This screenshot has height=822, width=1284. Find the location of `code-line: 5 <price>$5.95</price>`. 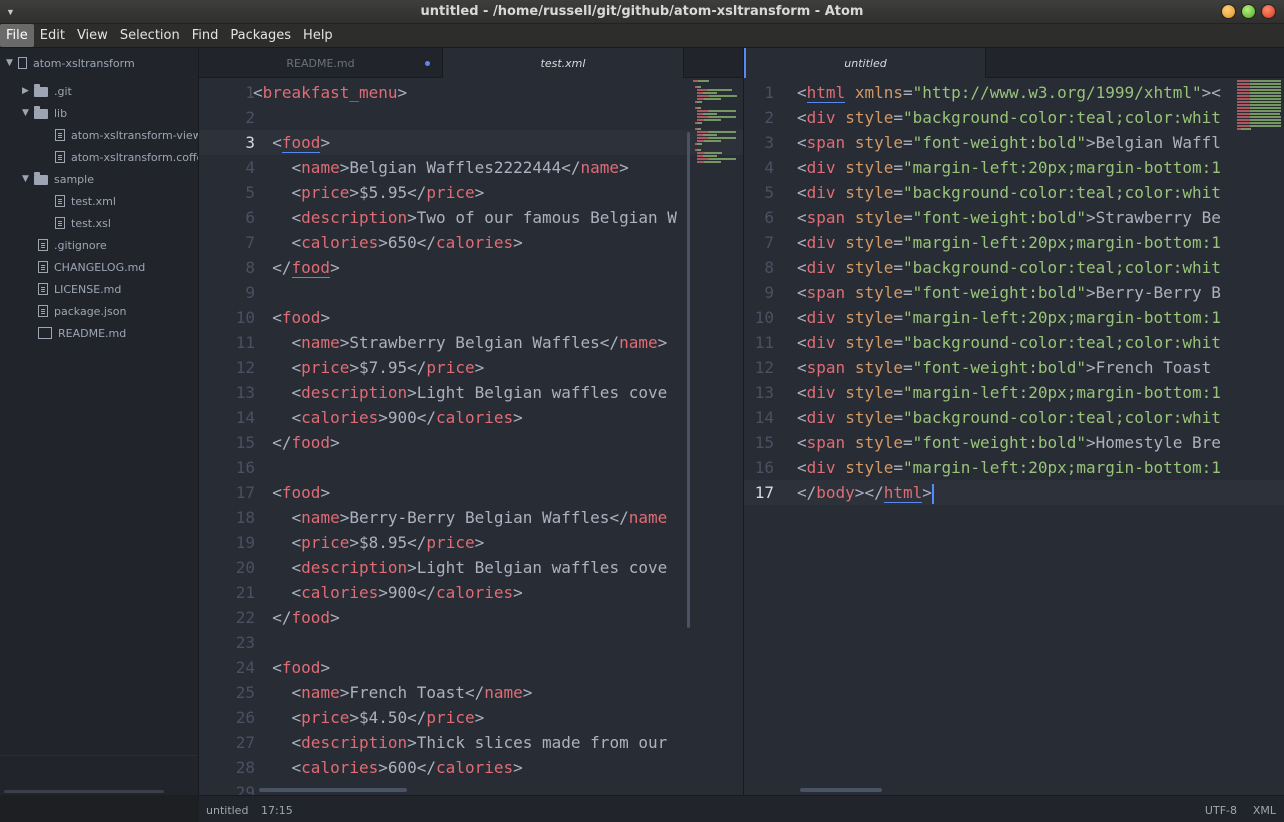

code-line: 5 <price>$5.95</price> is located at coordinates (471, 192).